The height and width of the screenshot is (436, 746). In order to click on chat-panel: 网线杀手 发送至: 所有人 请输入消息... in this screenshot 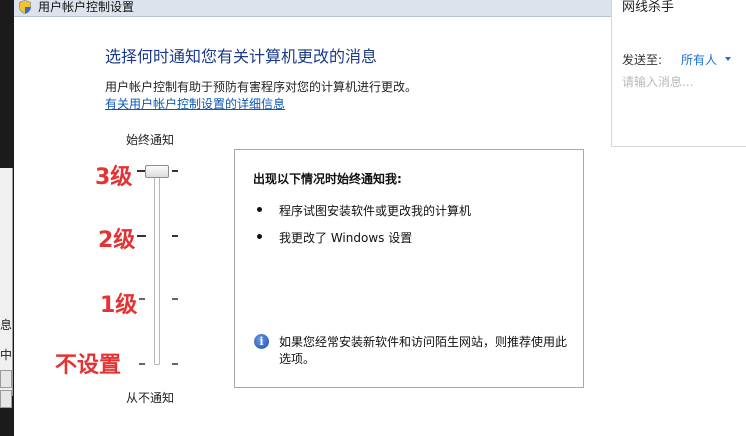, I will do `click(678, 73)`.